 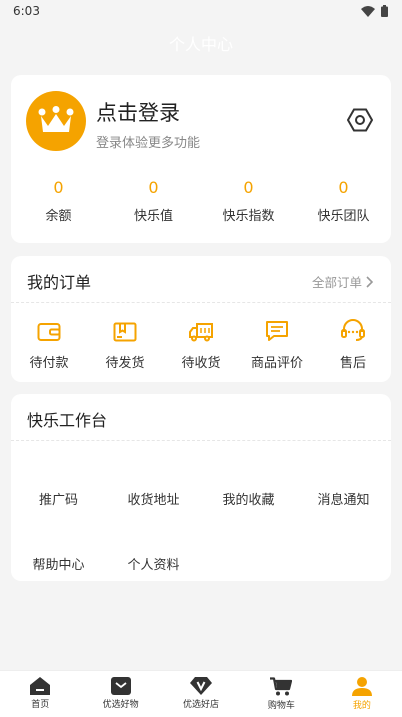 What do you see at coordinates (148, 143) in the screenshot?
I see `login-subtitle: 登录体验更多功能` at bounding box center [148, 143].